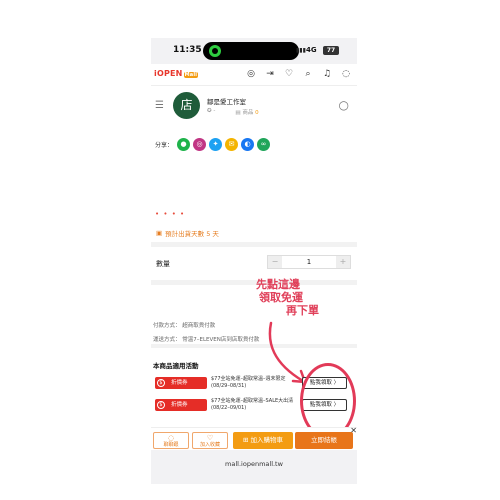  I want to click on quantity-stepper: − 1 +, so click(309, 262).